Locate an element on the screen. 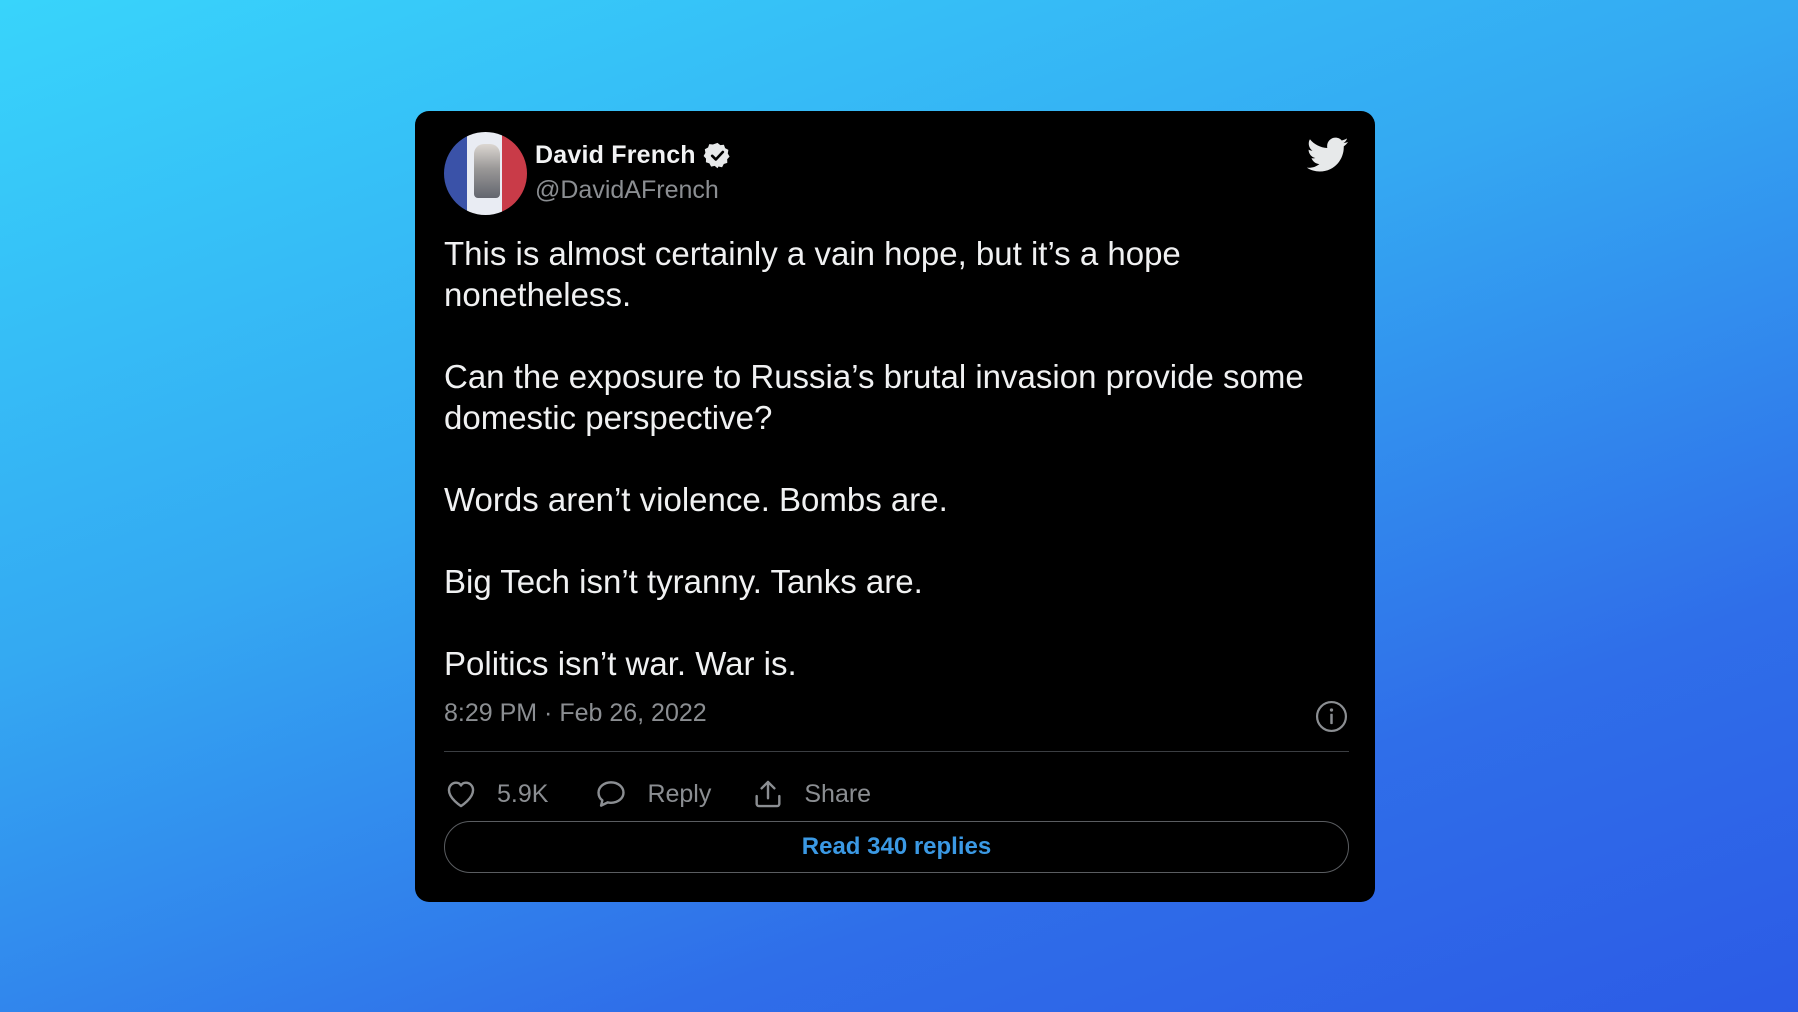 Image resolution: width=1798 pixels, height=1012 pixels. heart-icon is located at coordinates (461, 794).